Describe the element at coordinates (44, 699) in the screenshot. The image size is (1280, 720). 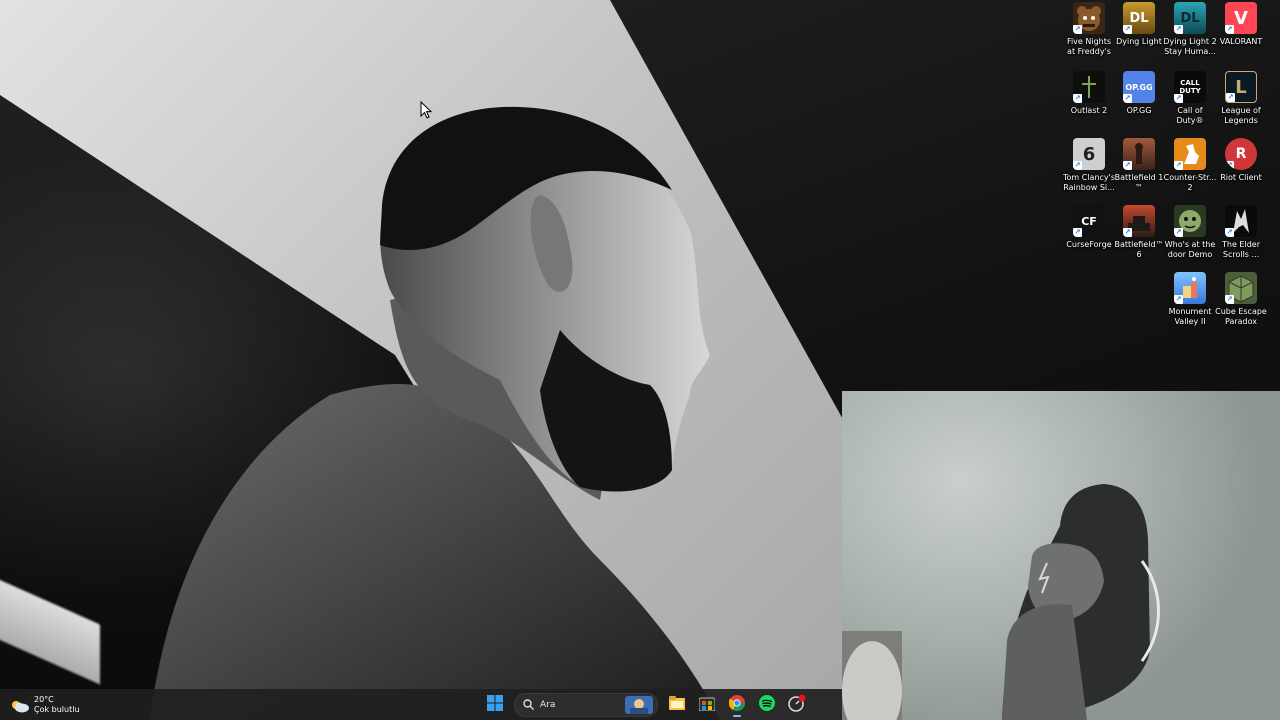
I see `weather-temperature: 20°C` at that location.